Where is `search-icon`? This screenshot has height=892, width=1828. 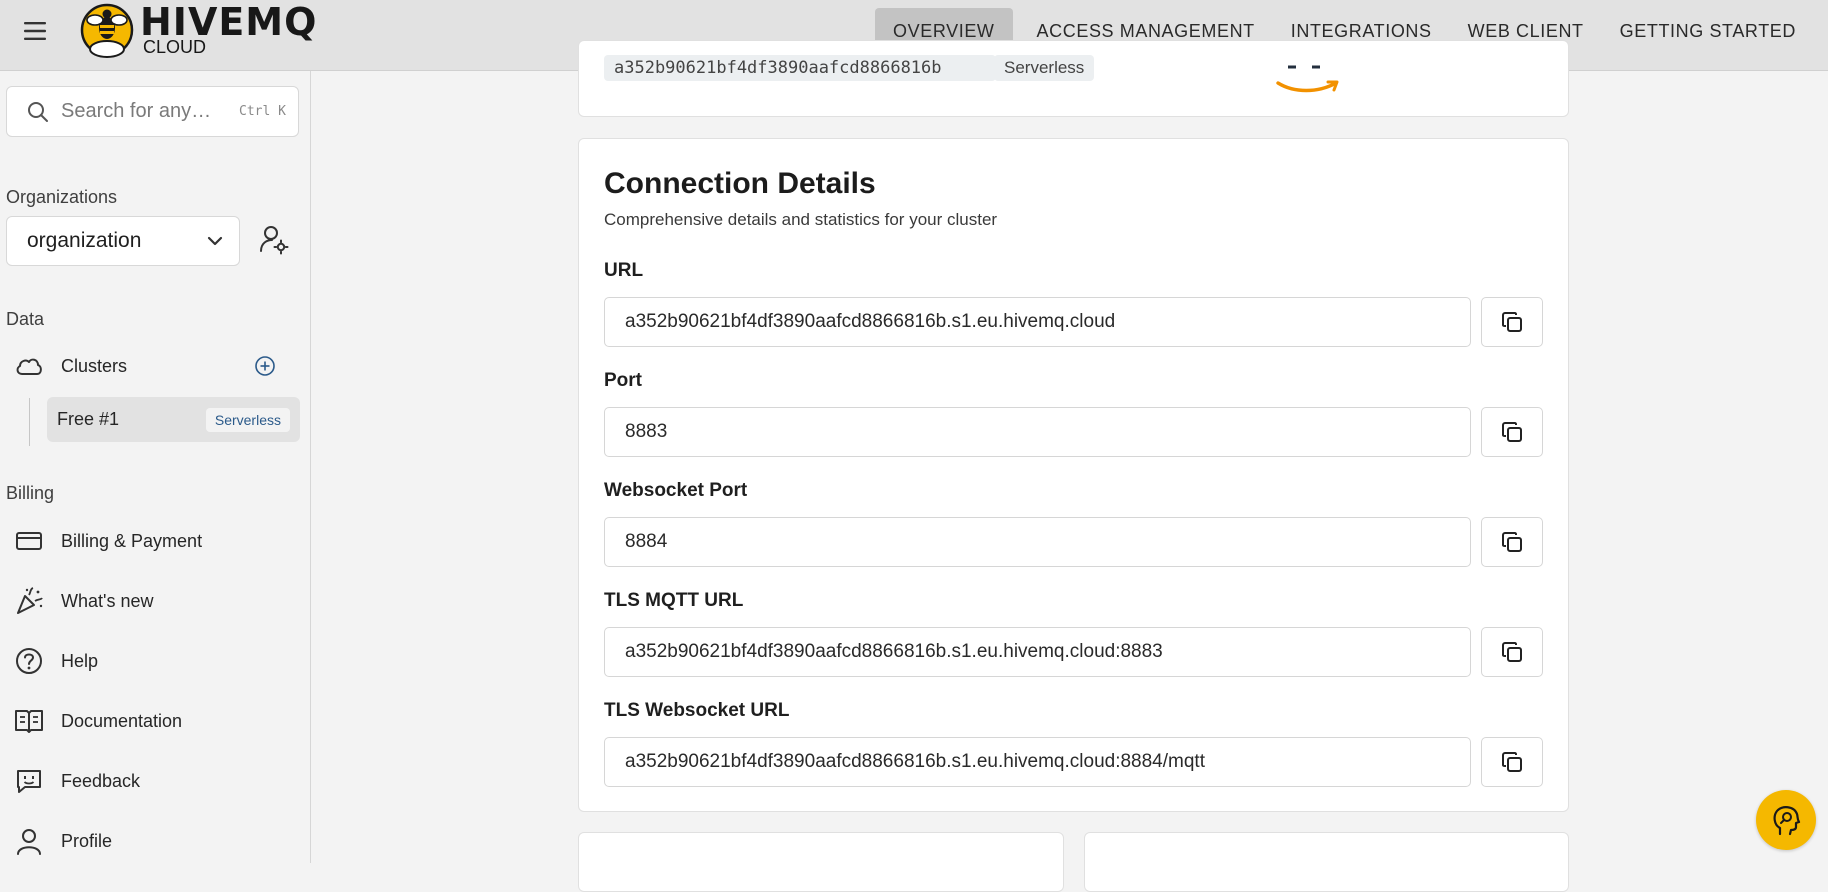 search-icon is located at coordinates (38, 111).